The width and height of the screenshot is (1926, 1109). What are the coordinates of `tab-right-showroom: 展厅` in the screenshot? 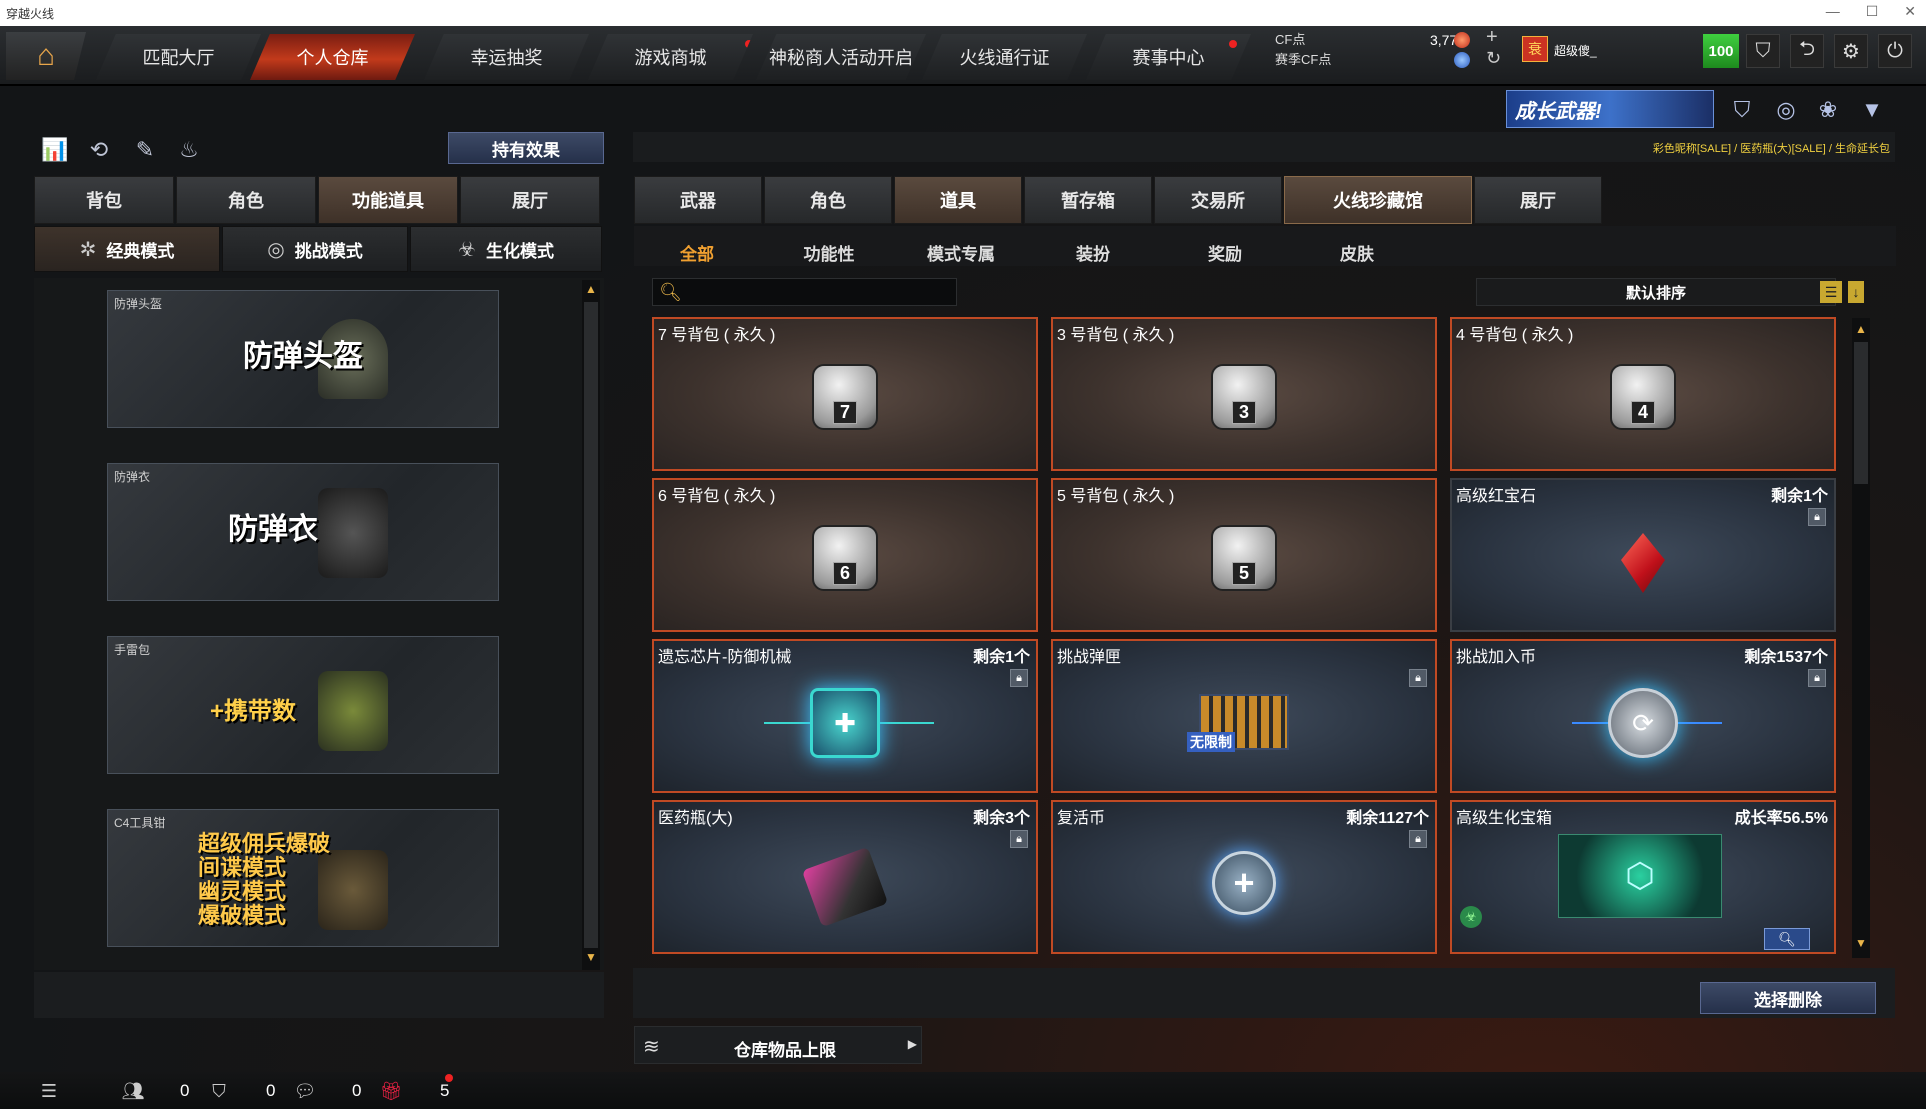 It's located at (1538, 200).